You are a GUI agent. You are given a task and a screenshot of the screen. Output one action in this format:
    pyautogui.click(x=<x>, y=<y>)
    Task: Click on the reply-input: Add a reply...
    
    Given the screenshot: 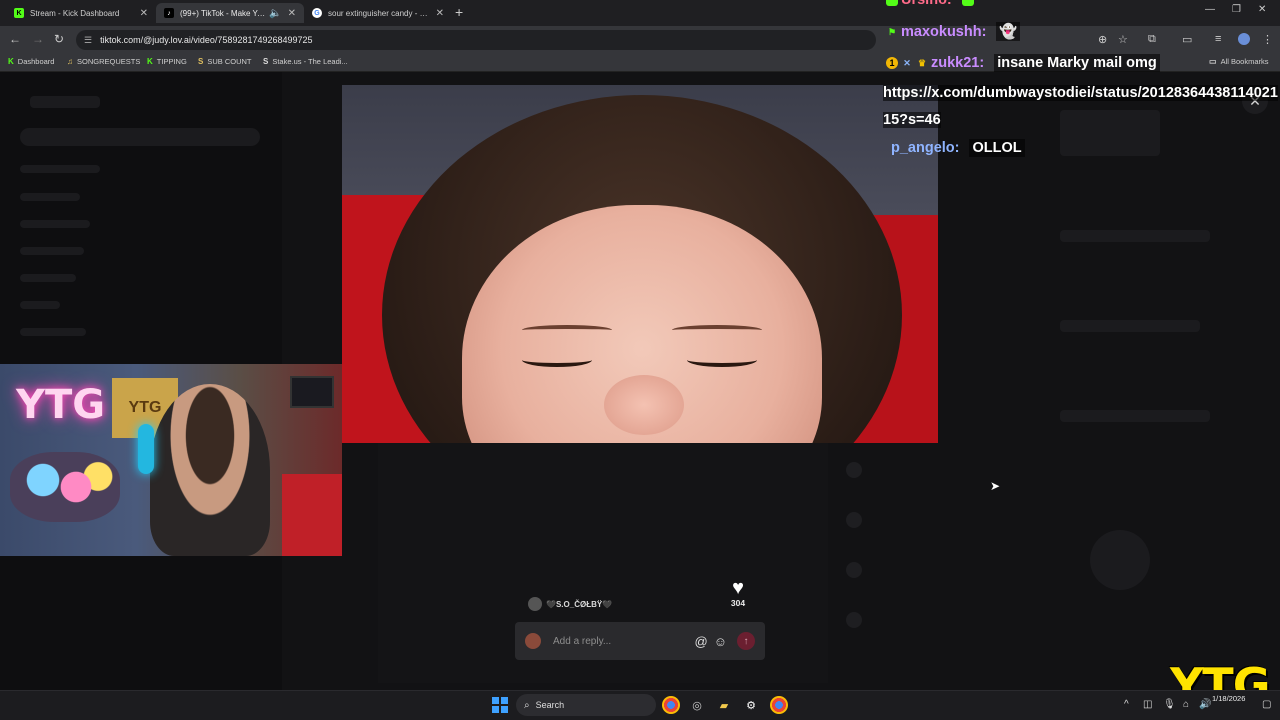 What is the action you would take?
    pyautogui.click(x=621, y=641)
    